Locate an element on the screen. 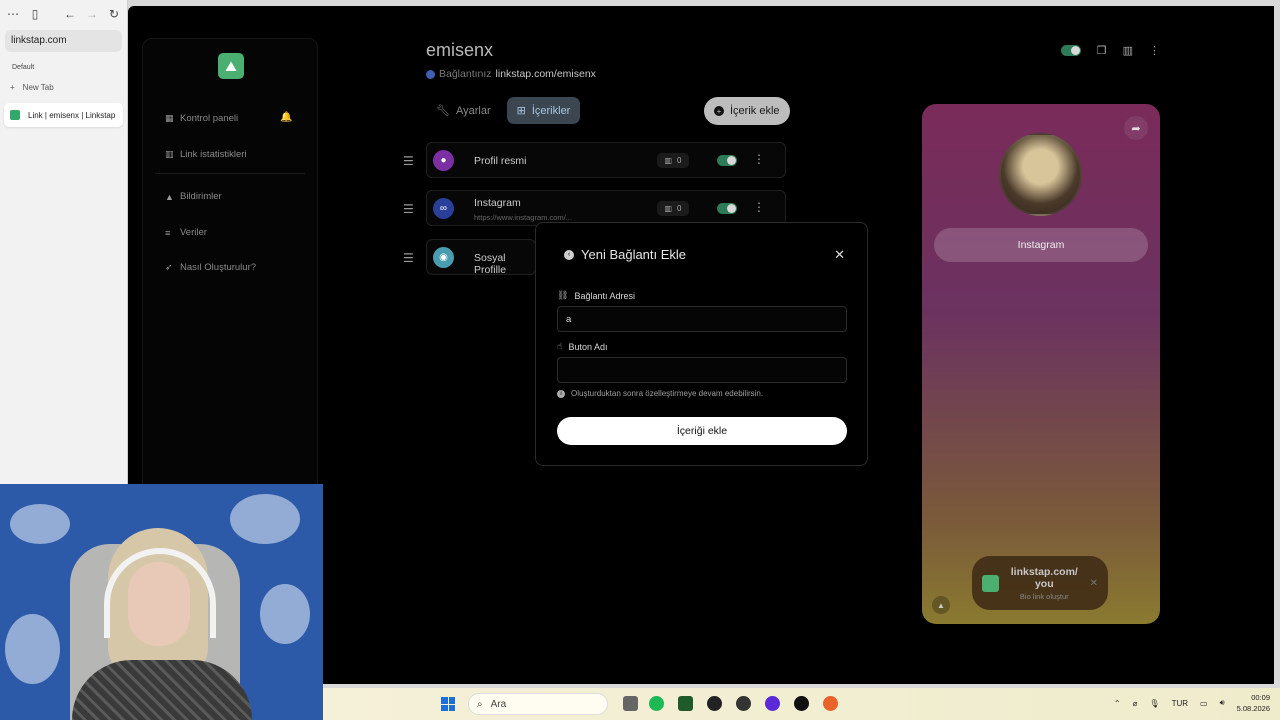  clock: 00:09 5.08.2026 is located at coordinates (1253, 703).